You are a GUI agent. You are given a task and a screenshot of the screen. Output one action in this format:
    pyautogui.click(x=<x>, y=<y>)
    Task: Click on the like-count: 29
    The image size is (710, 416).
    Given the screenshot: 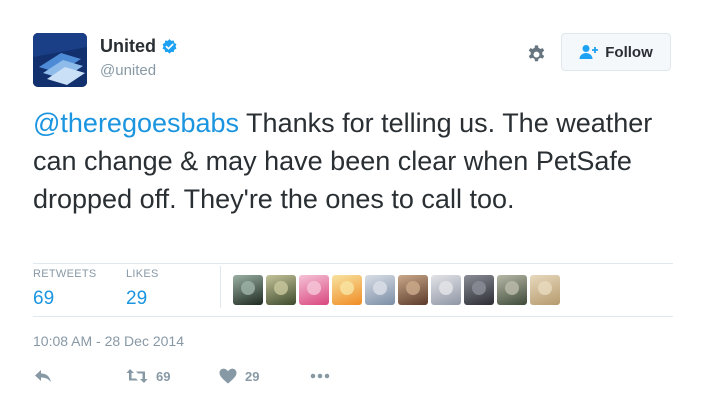 What is the action you would take?
    pyautogui.click(x=252, y=376)
    